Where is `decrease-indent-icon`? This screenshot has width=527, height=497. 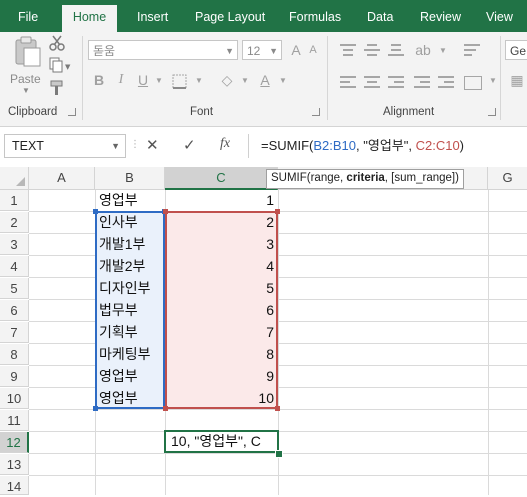 decrease-indent-icon is located at coordinates (422, 83).